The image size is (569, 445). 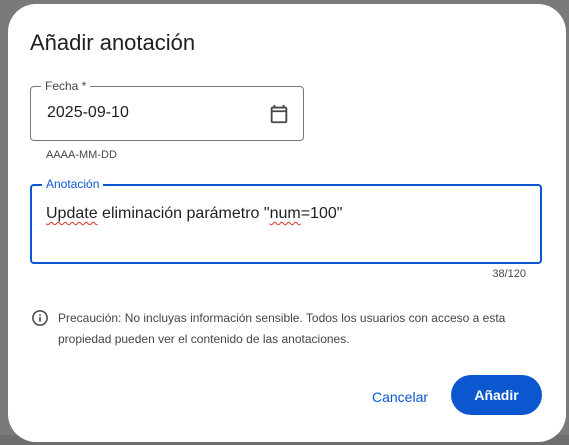 I want to click on annotation-field-label: Anotación, so click(x=73, y=184).